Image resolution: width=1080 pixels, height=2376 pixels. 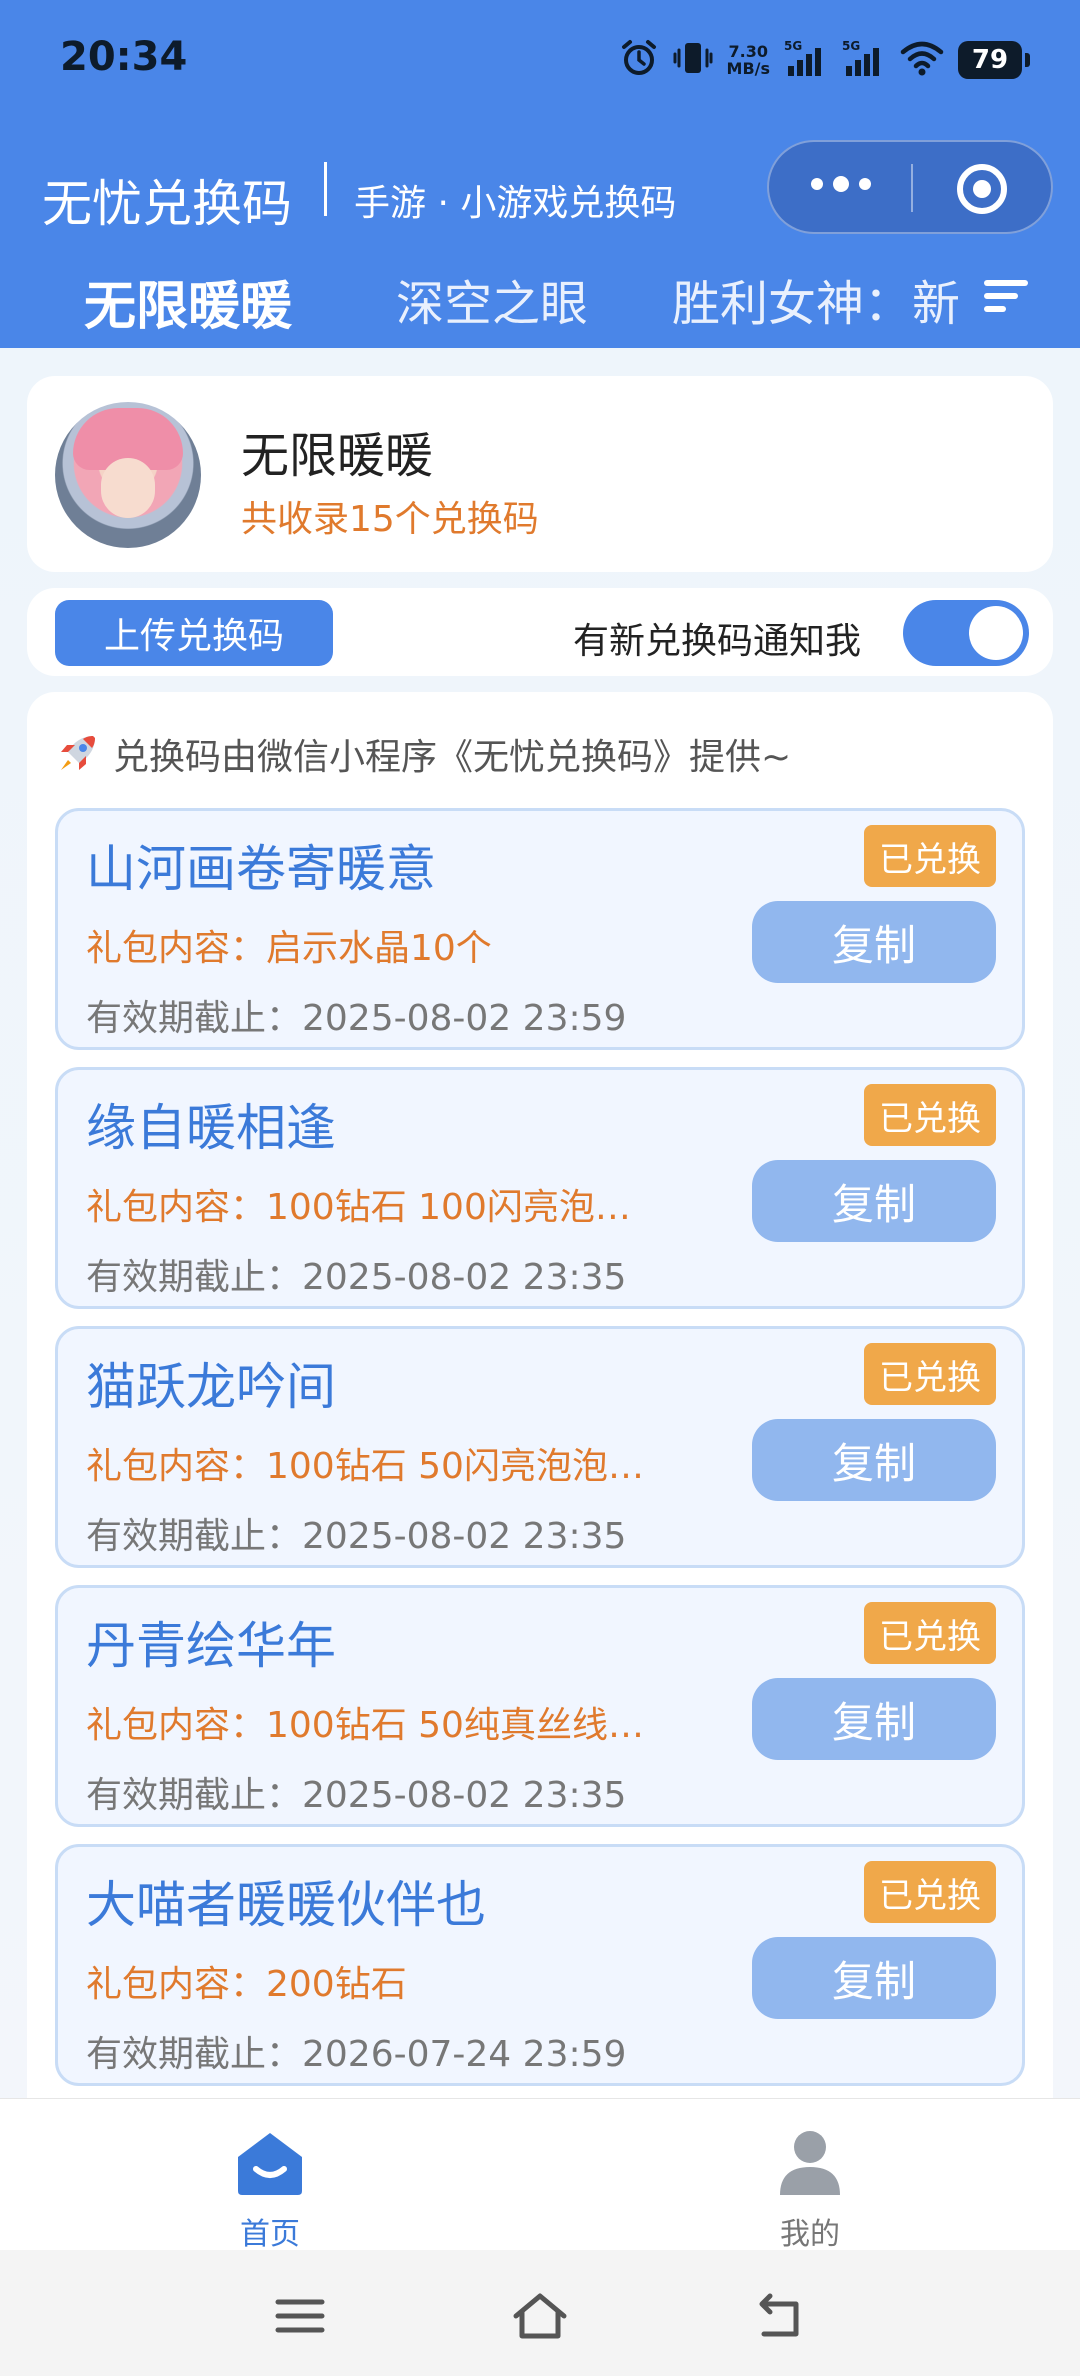 What do you see at coordinates (540, 2316) in the screenshot?
I see `home-nav-icon` at bounding box center [540, 2316].